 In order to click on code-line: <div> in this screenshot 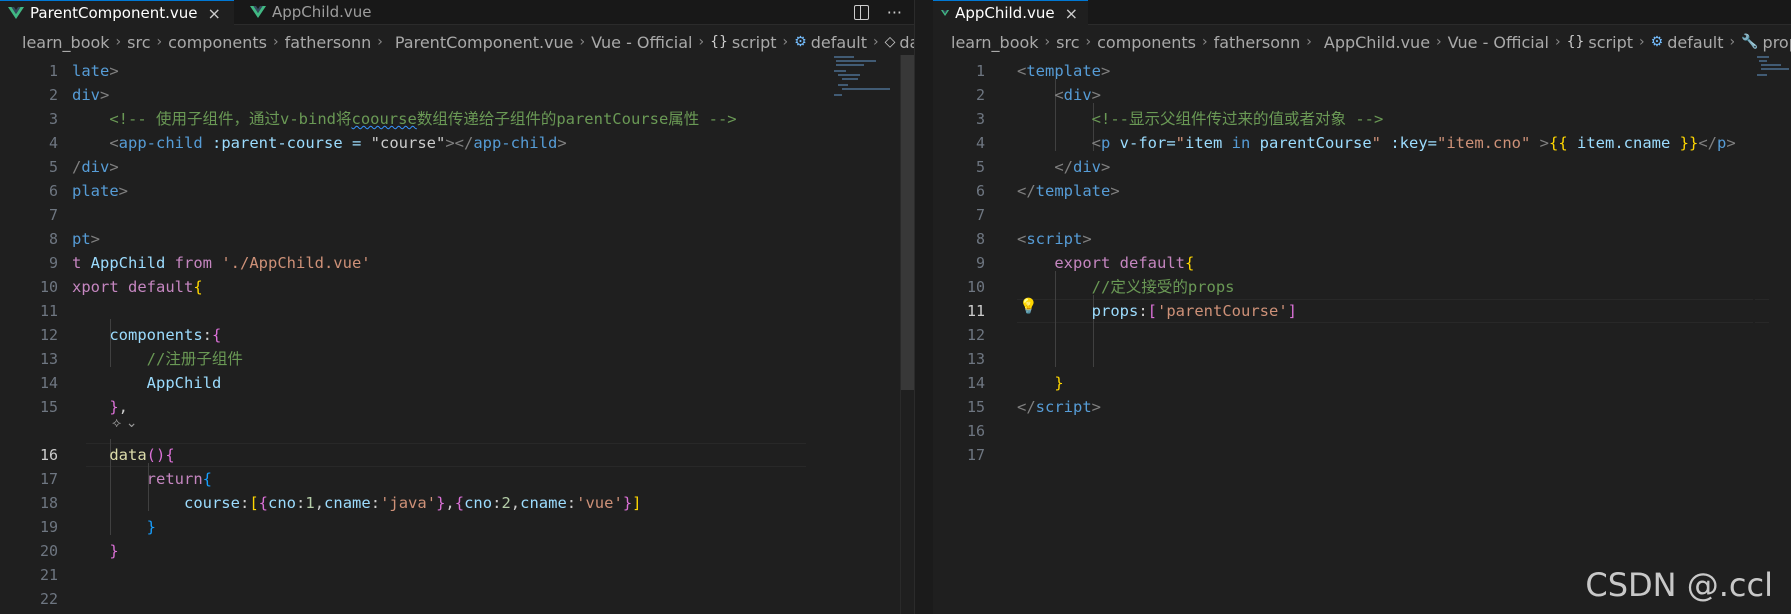, I will do `click(1078, 95)`.